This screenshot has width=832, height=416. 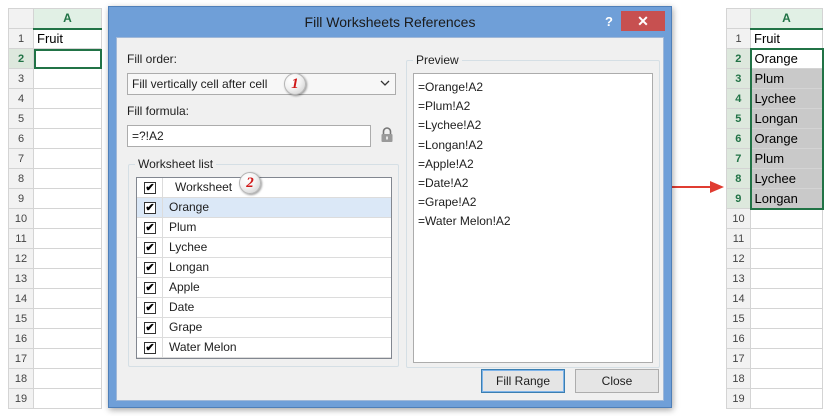 I want to click on fill-range-button: Fill Range, so click(x=523, y=381).